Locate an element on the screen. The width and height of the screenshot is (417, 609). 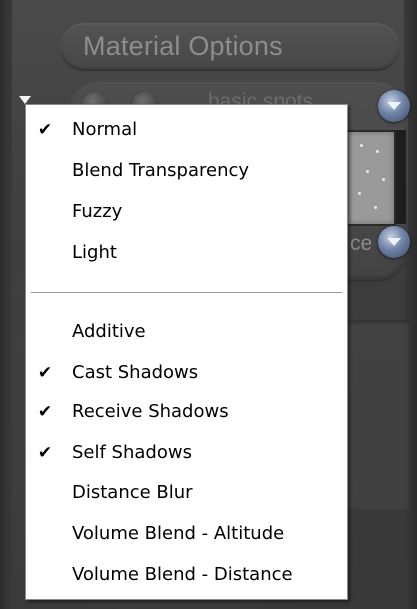
menu-item-label: Distance Blur is located at coordinates (132, 492).